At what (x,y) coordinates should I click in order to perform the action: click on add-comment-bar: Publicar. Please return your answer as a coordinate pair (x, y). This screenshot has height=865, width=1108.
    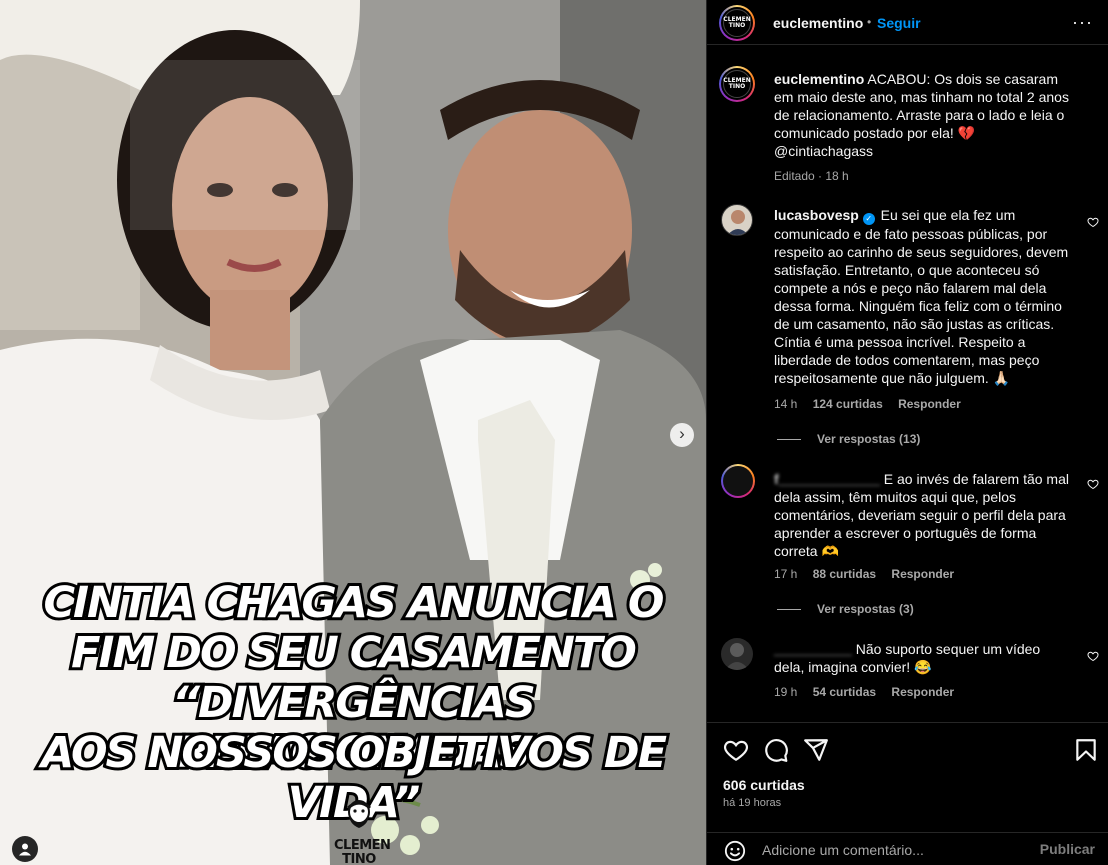
    Looking at the image, I should click on (907, 848).